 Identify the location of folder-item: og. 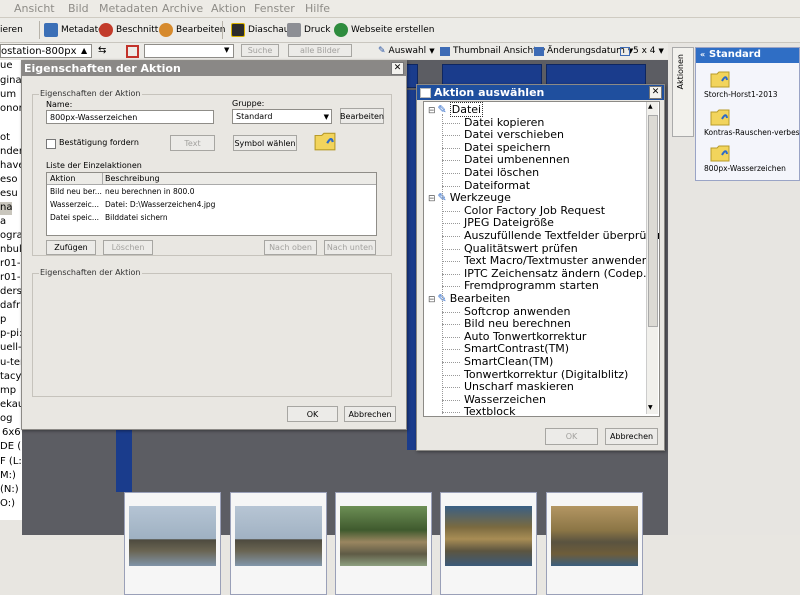
(6, 419).